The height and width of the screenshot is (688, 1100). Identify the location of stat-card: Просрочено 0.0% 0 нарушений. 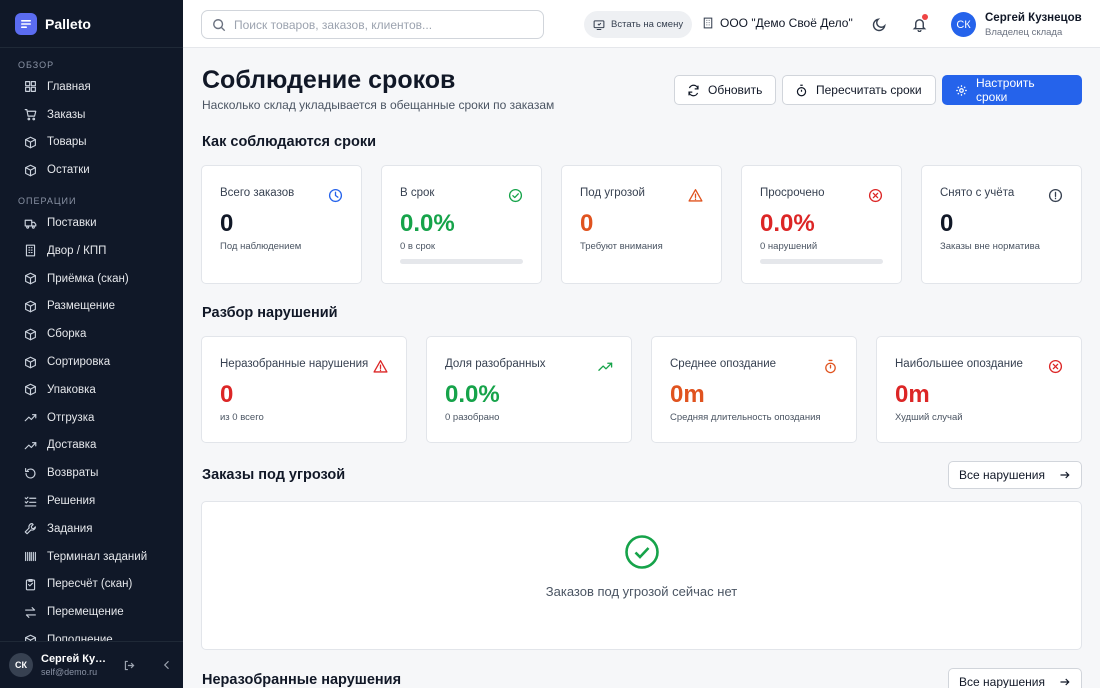
(821, 224).